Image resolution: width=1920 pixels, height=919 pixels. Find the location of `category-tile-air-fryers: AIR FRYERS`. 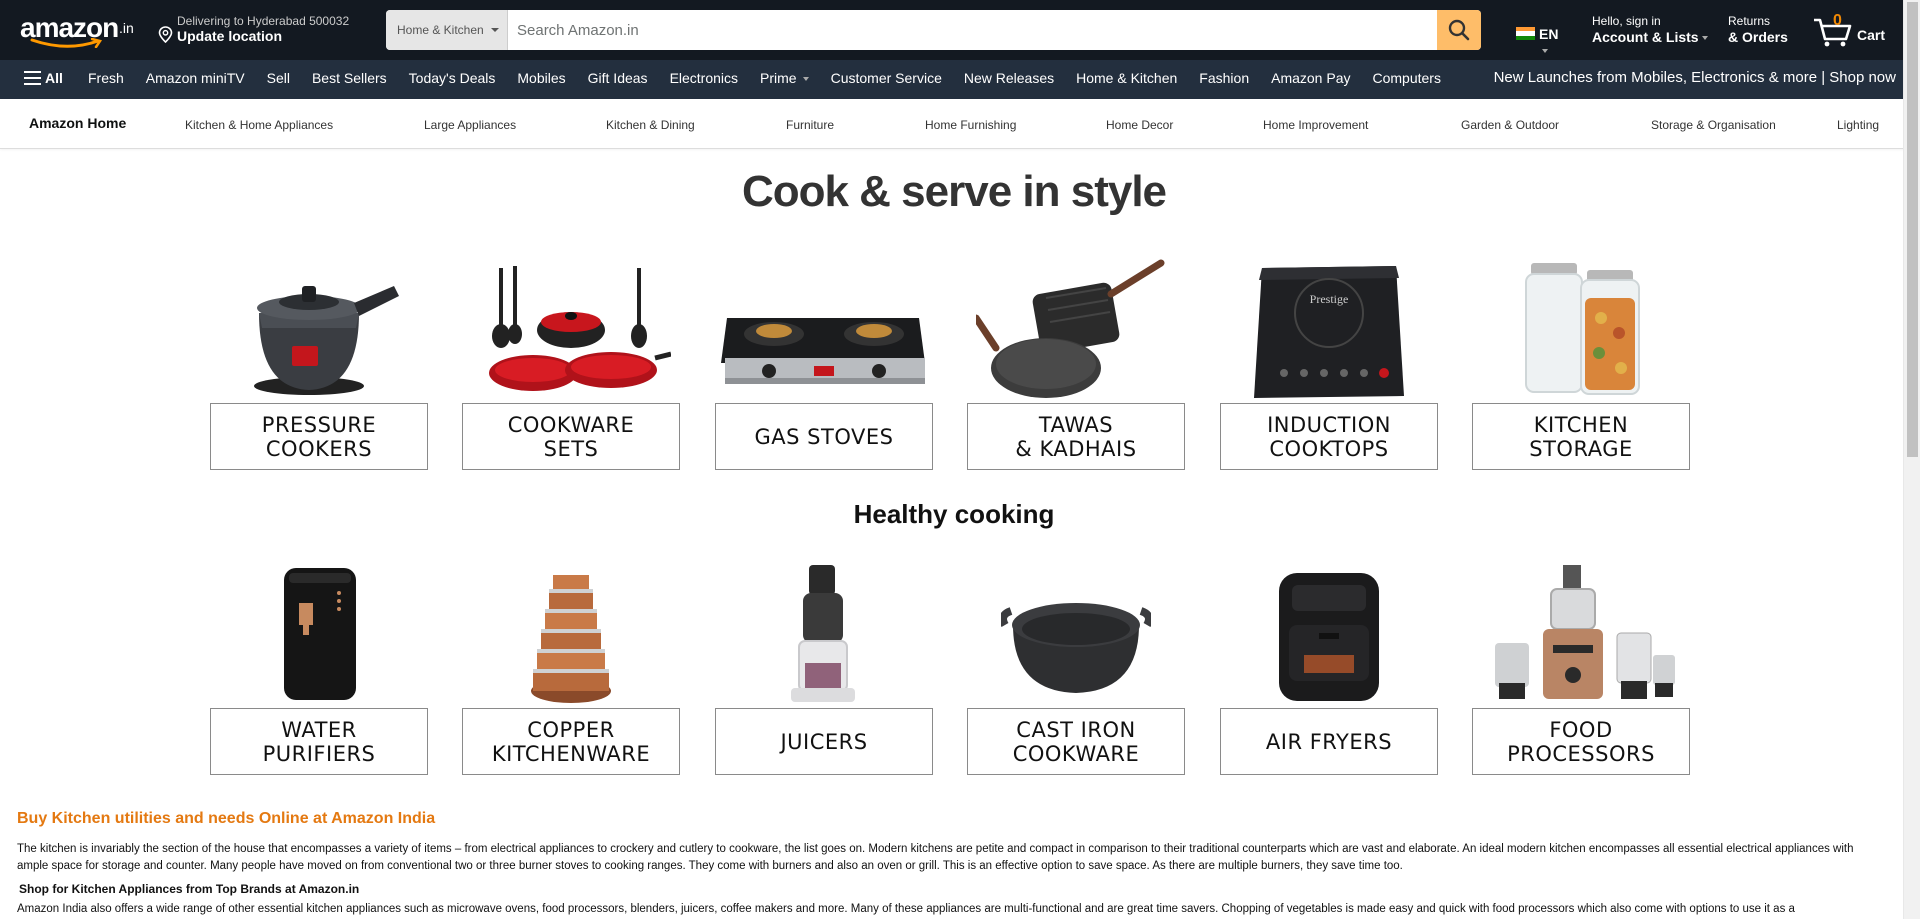

category-tile-air-fryers: AIR FRYERS is located at coordinates (1329, 666).